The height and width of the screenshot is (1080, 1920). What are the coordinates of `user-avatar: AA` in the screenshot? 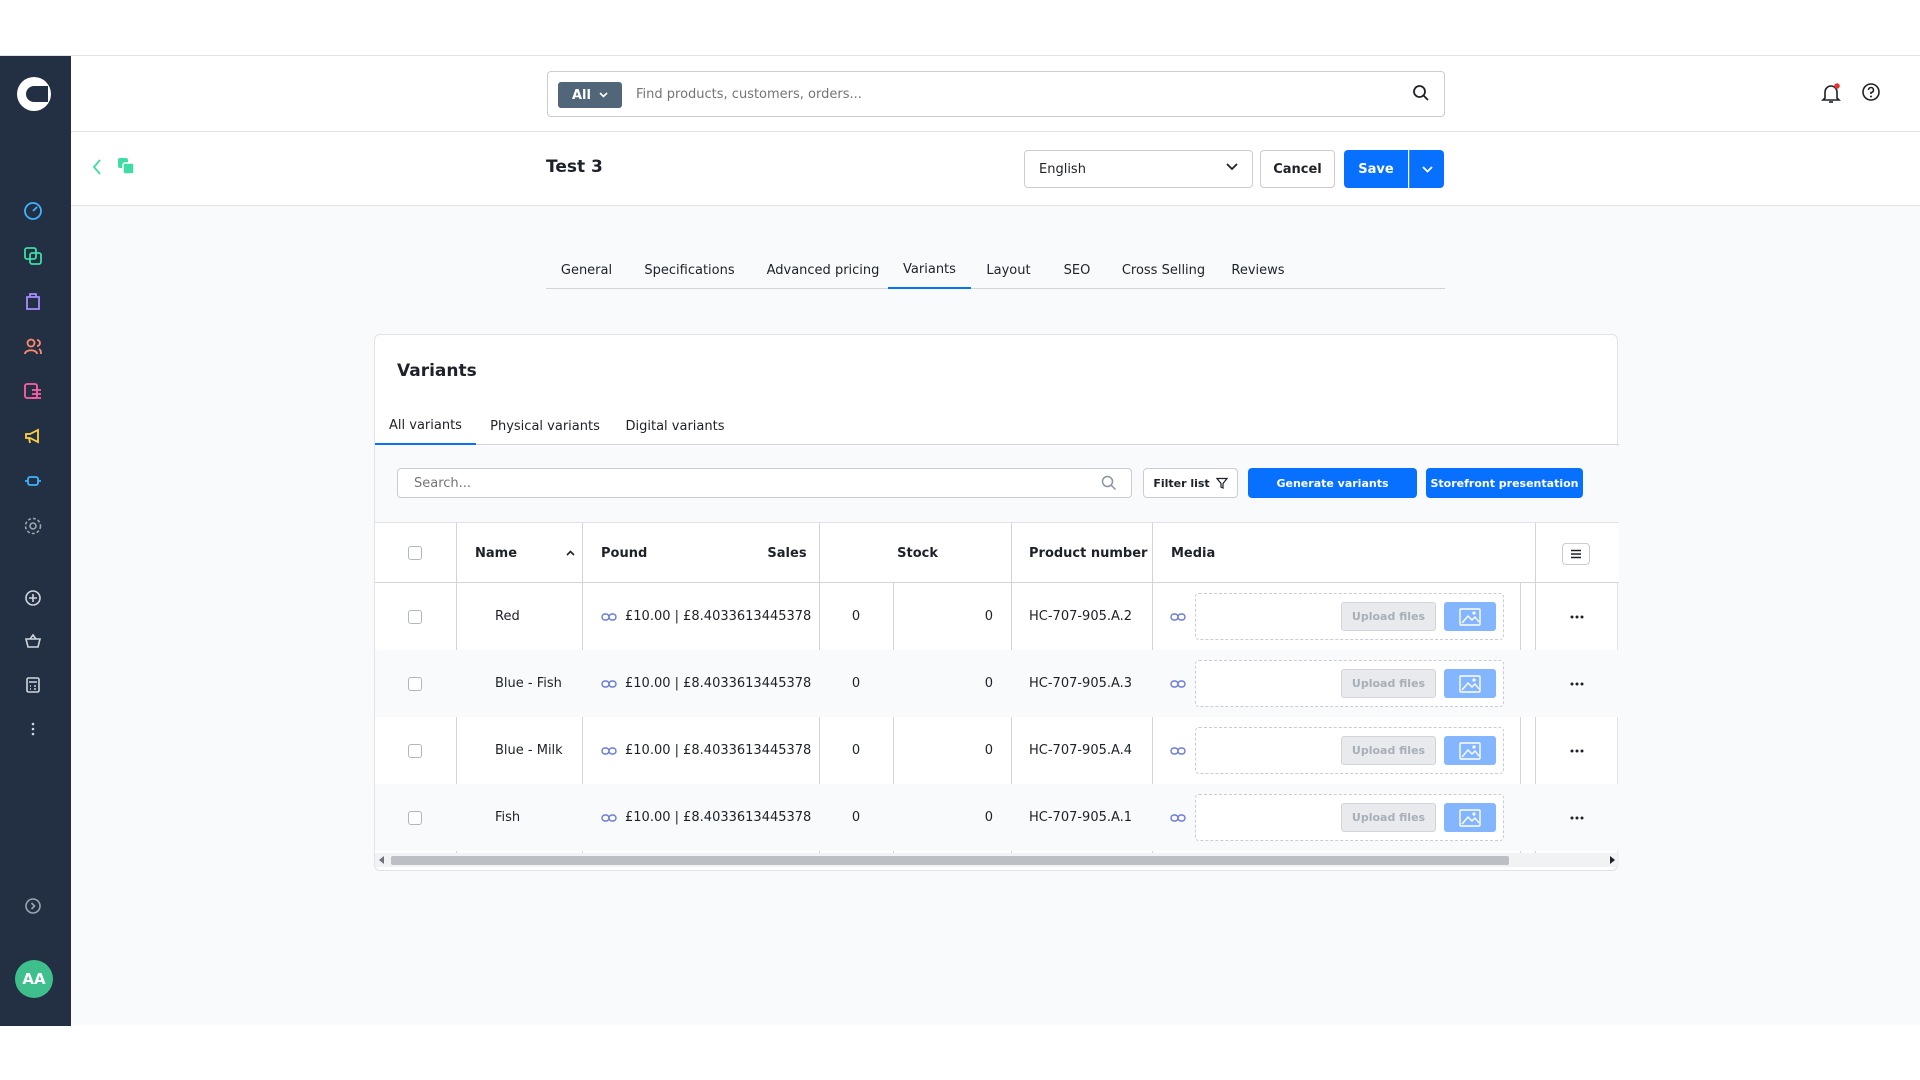 It's located at (34, 979).